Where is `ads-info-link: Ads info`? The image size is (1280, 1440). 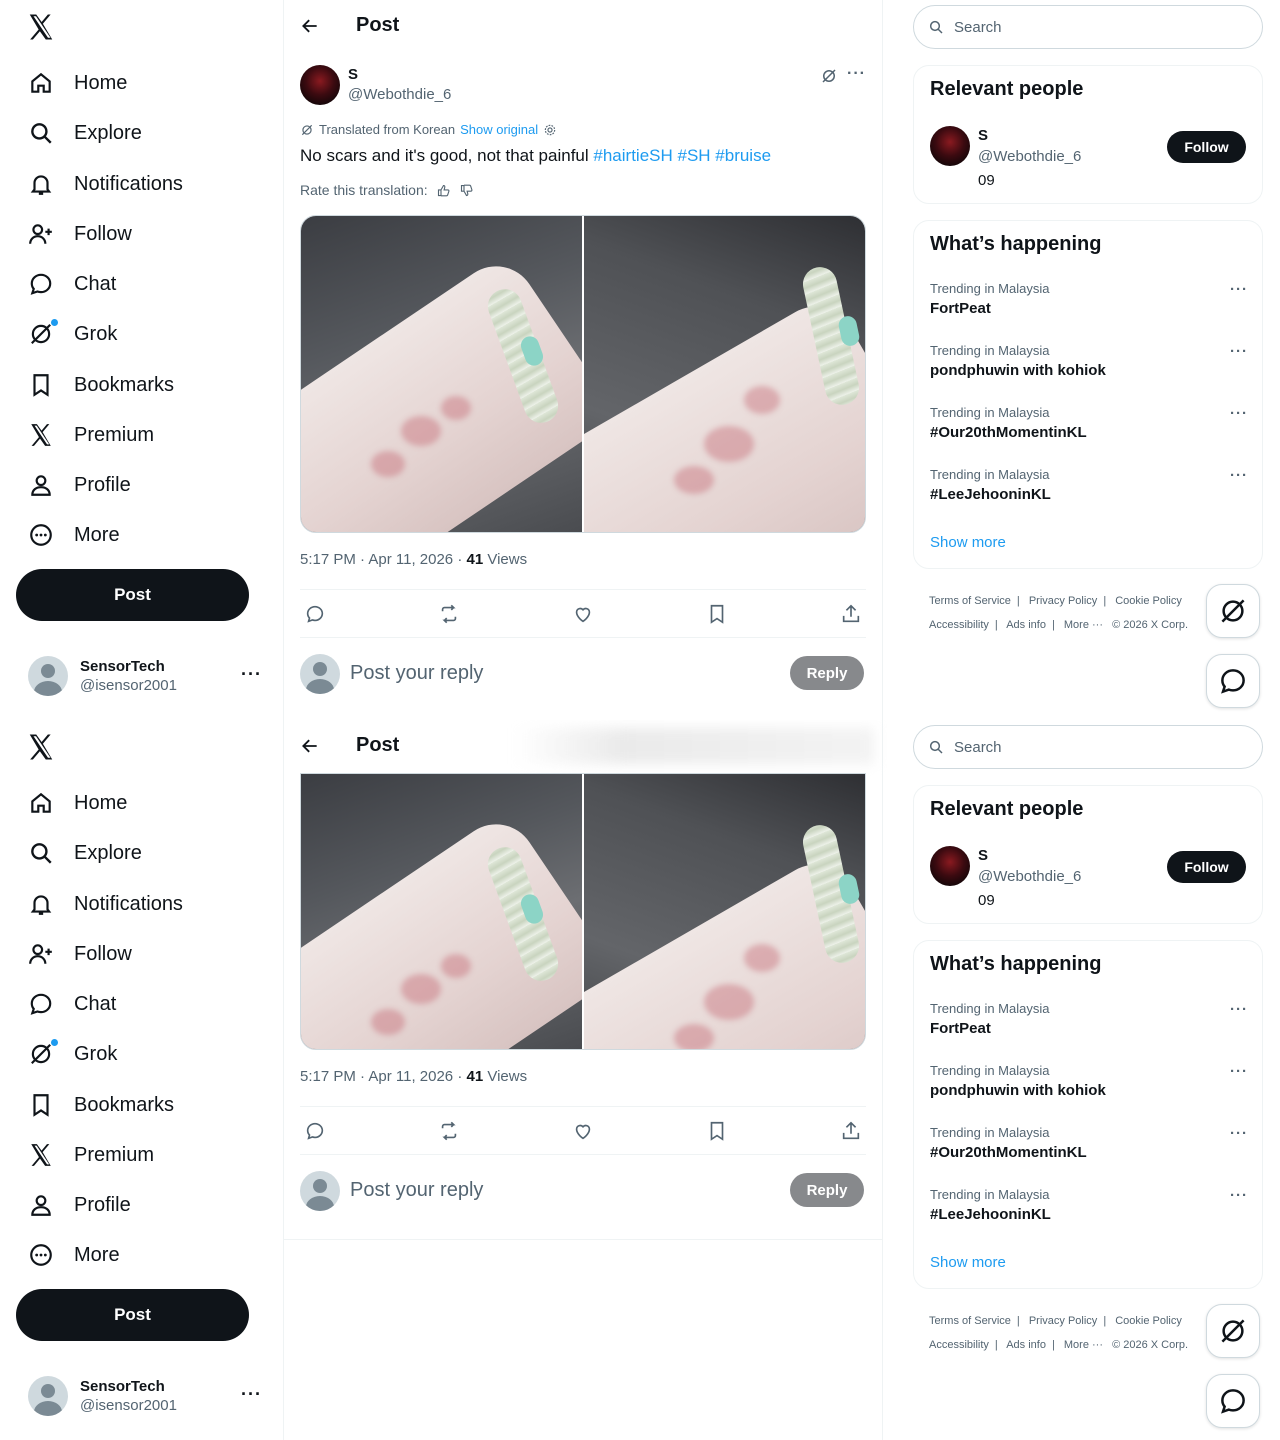
ads-info-link: Ads info is located at coordinates (1026, 625).